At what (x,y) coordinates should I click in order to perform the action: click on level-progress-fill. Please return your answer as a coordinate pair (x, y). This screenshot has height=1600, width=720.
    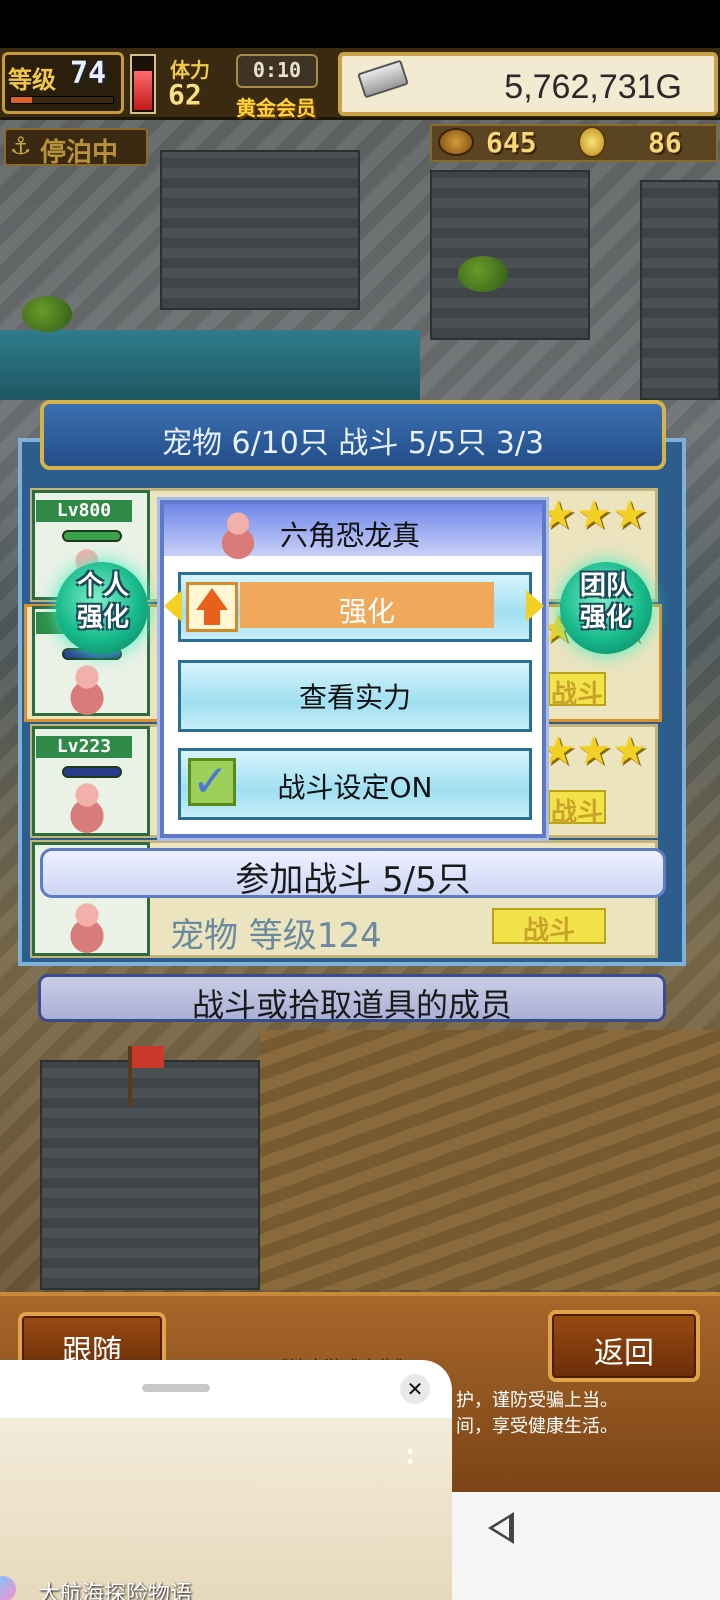
    Looking at the image, I should click on (21, 100).